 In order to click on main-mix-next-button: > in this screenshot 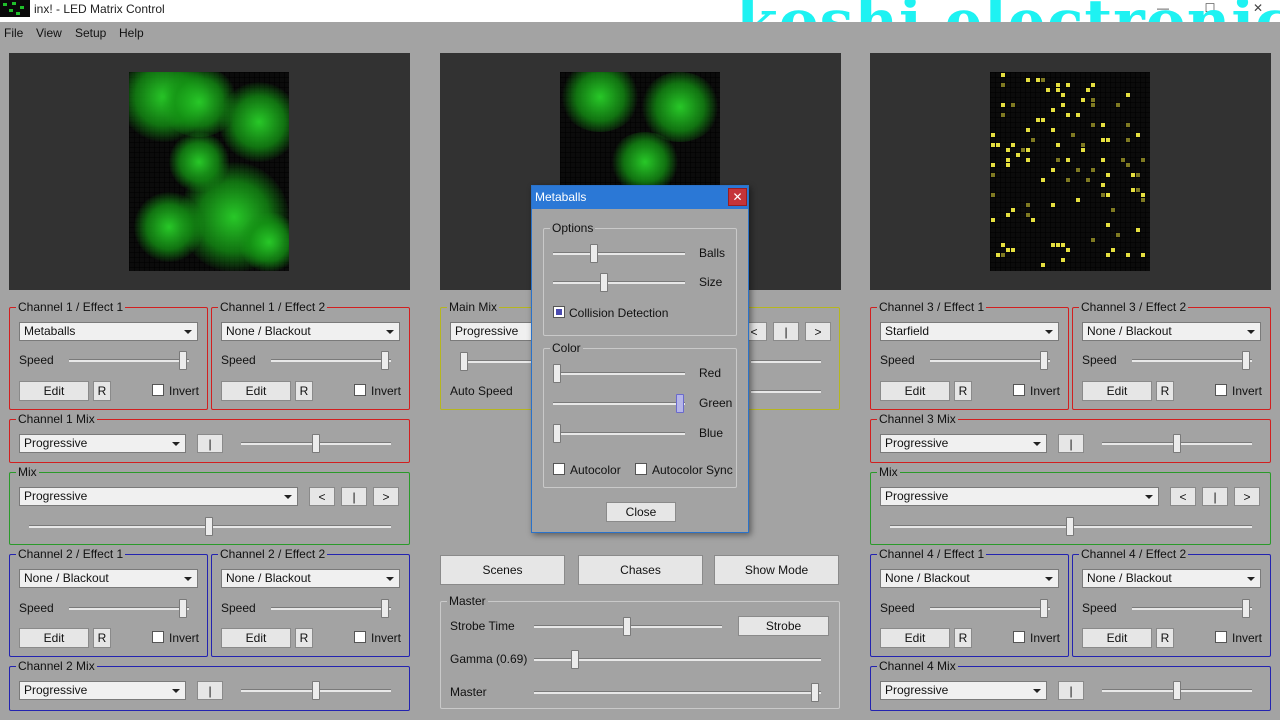, I will do `click(818, 331)`.